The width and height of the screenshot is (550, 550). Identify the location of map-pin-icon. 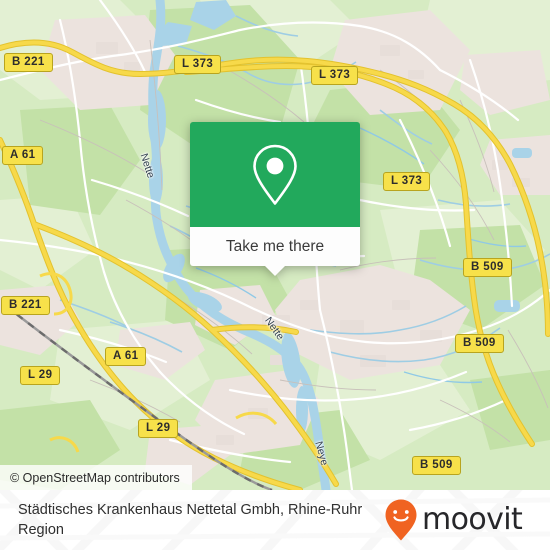
(275, 174).